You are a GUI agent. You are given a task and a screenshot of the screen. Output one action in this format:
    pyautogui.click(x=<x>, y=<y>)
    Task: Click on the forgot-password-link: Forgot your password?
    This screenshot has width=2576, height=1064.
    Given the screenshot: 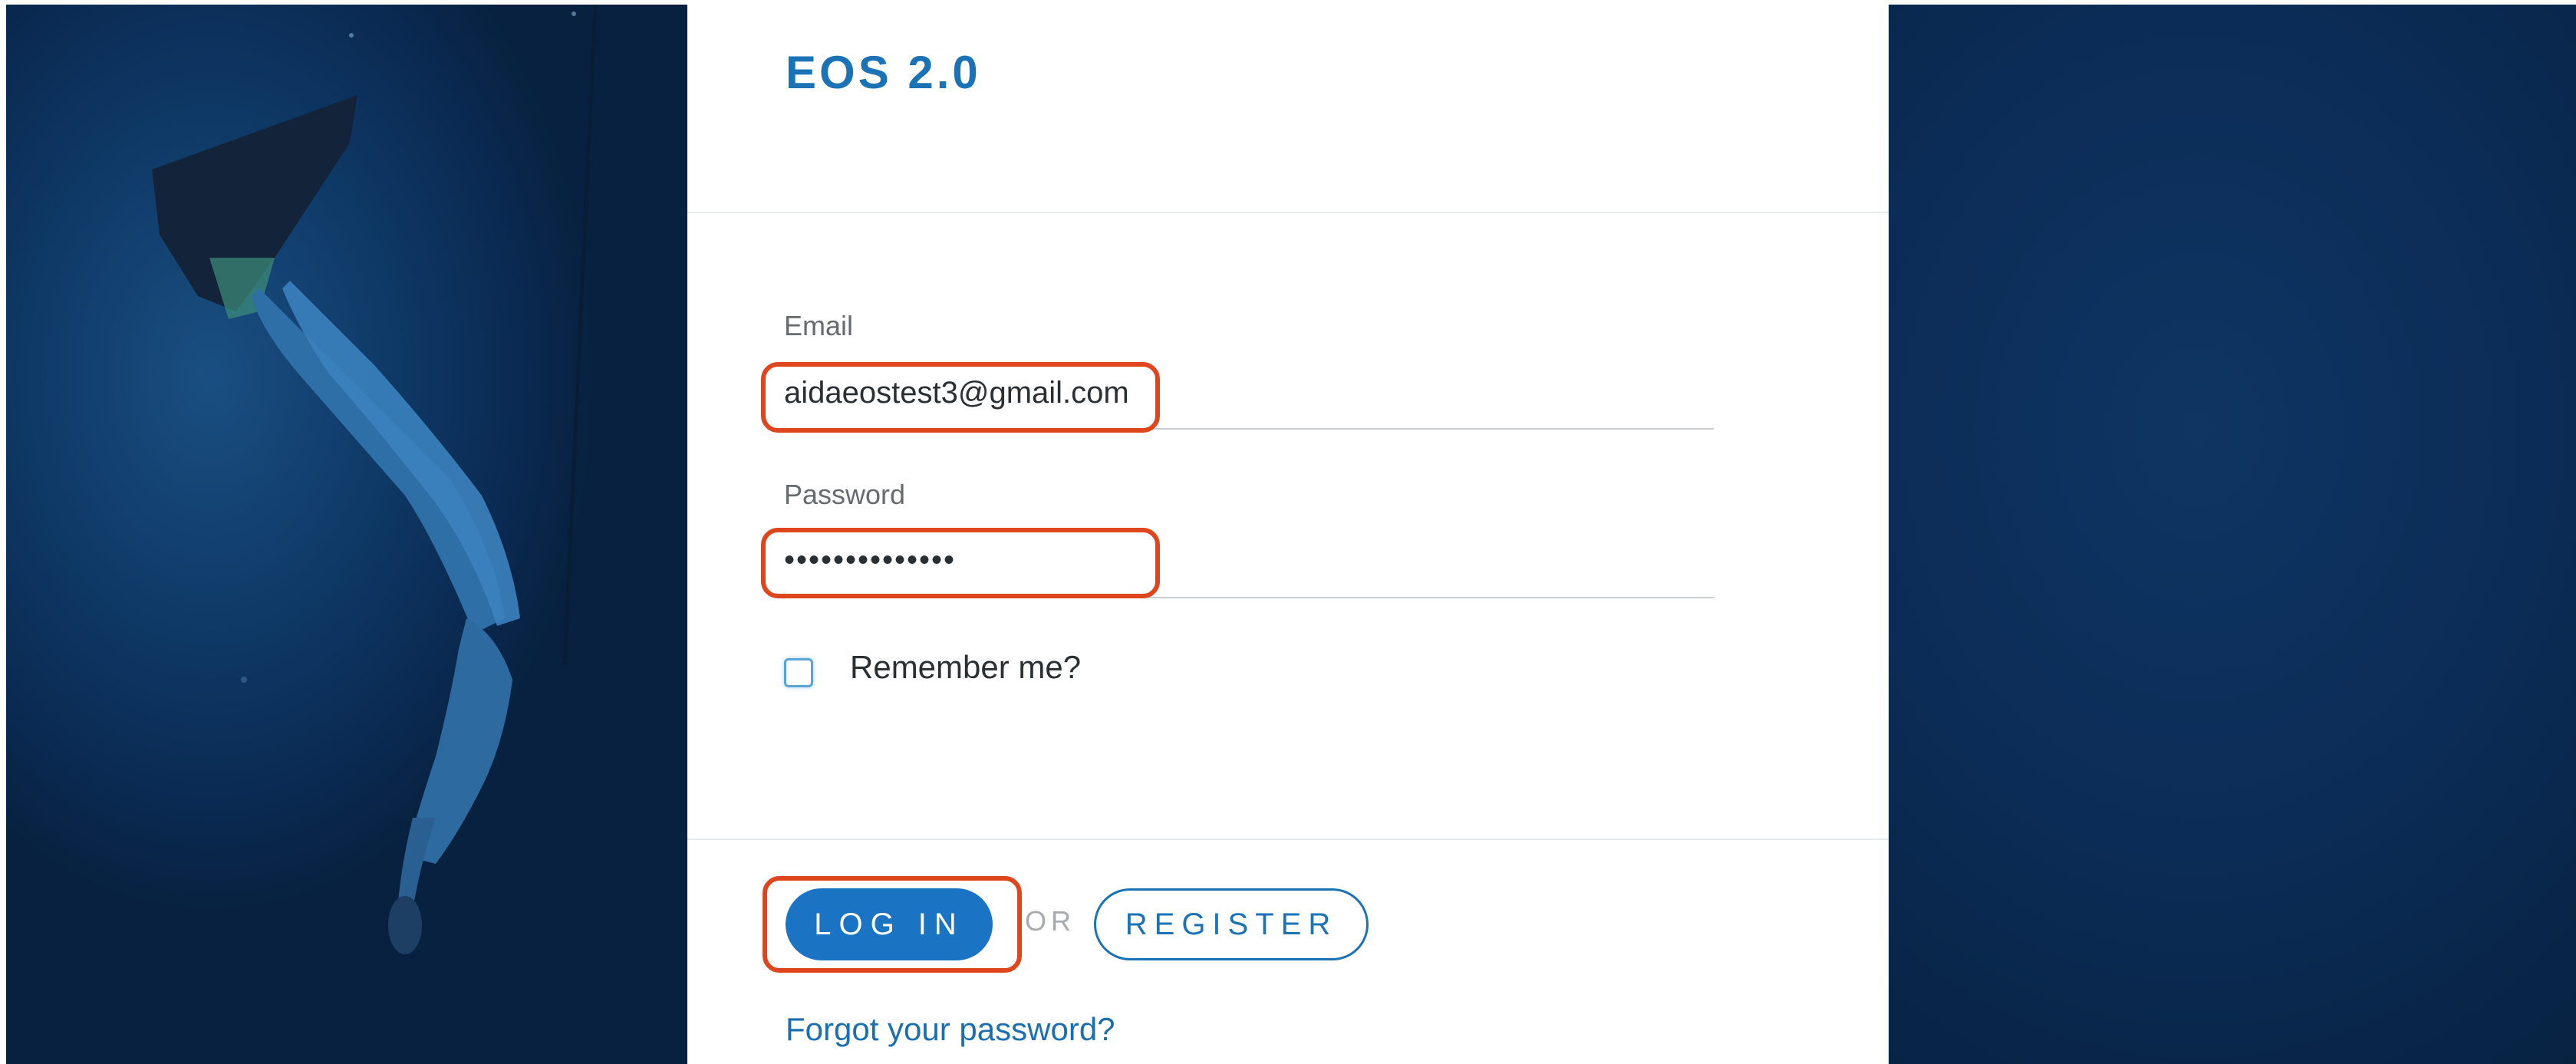 What is the action you would take?
    pyautogui.click(x=950, y=1029)
    